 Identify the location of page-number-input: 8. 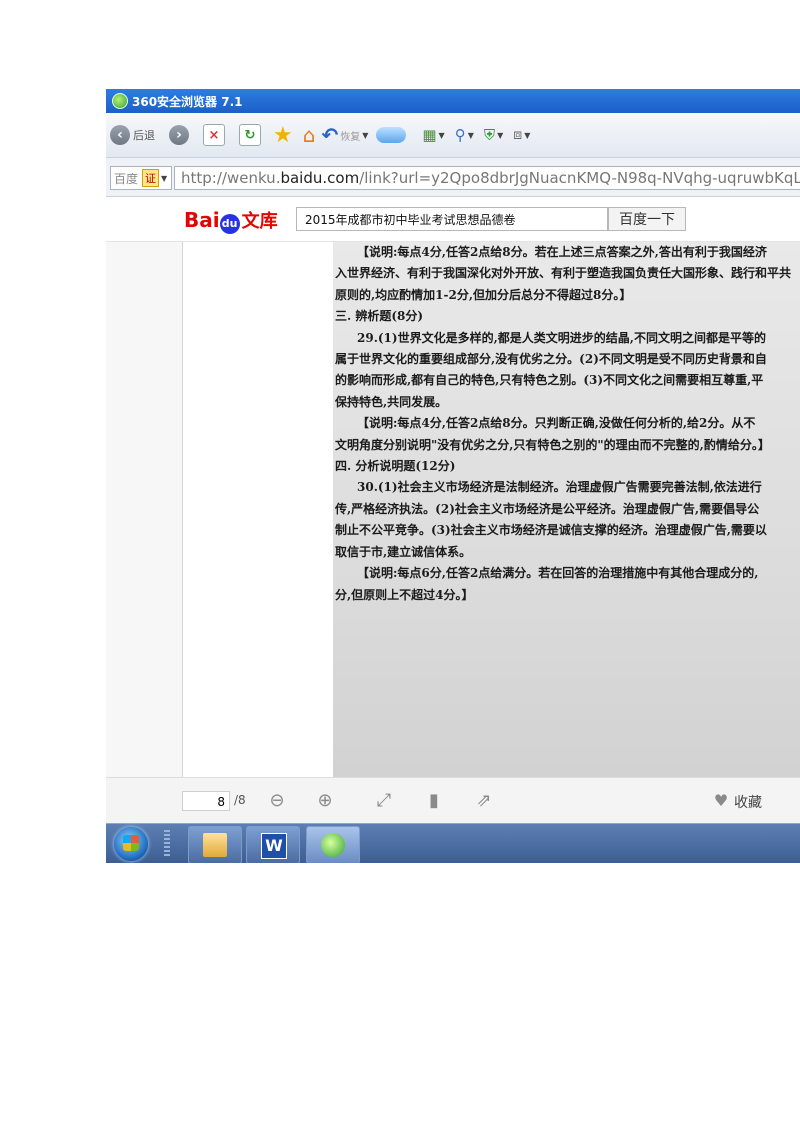
(206, 801).